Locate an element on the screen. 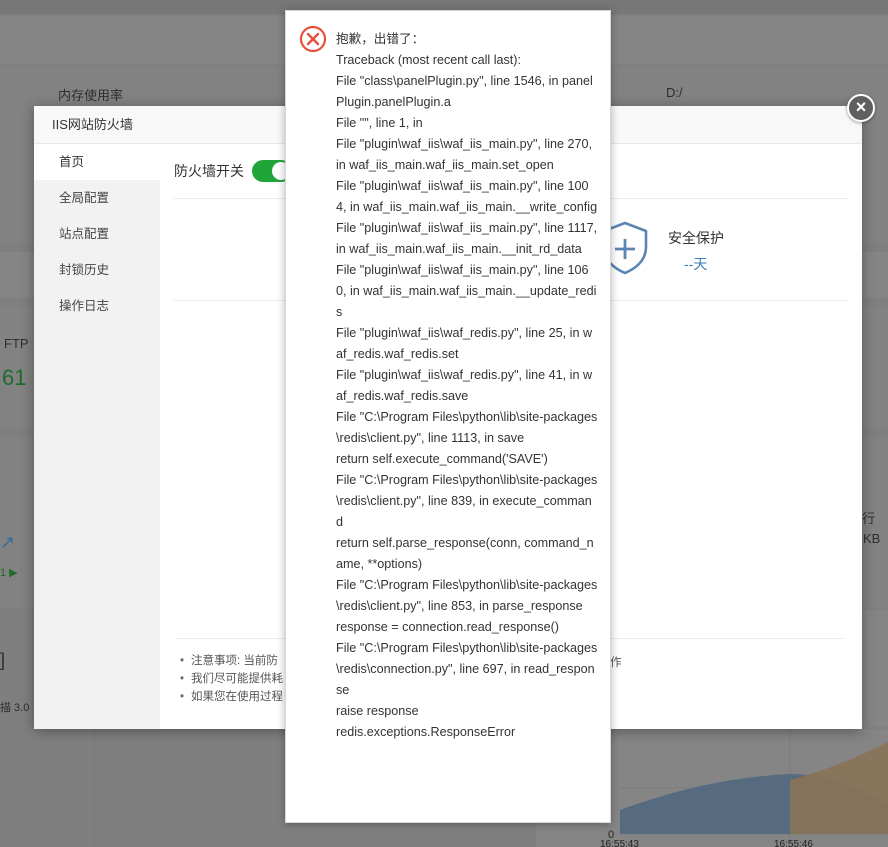 Image resolution: width=888 pixels, height=847 pixels. list-item: 我们尽可能提供耗 is located at coordinates (231, 679).